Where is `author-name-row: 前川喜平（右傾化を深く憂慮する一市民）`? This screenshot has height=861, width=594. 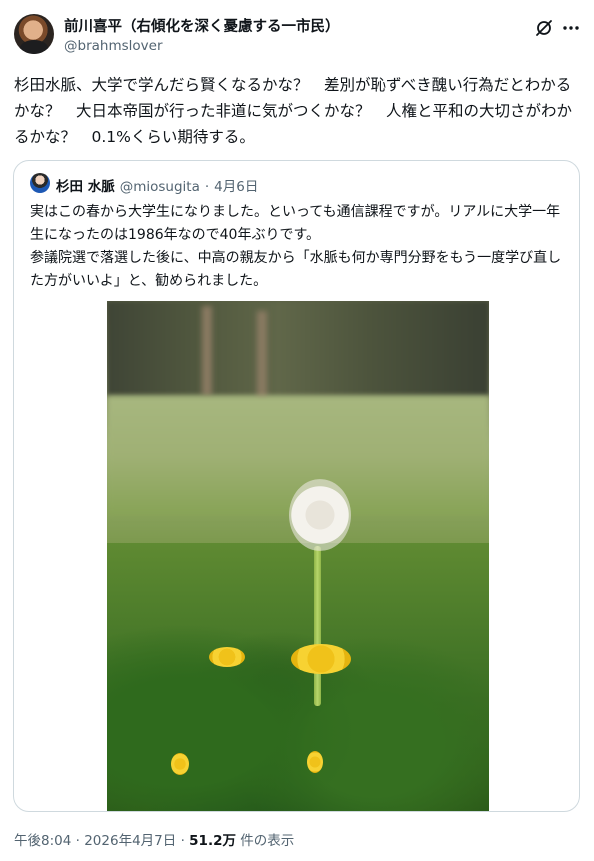 author-name-row: 前川喜平（右傾化を深く憂慮する一市民） is located at coordinates (202, 25).